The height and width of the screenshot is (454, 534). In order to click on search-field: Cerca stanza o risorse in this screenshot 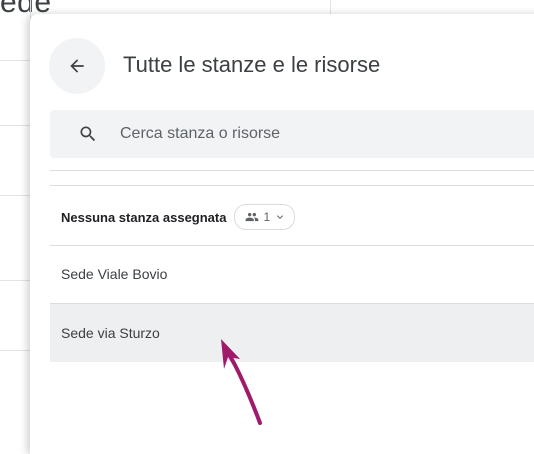, I will do `click(292, 134)`.